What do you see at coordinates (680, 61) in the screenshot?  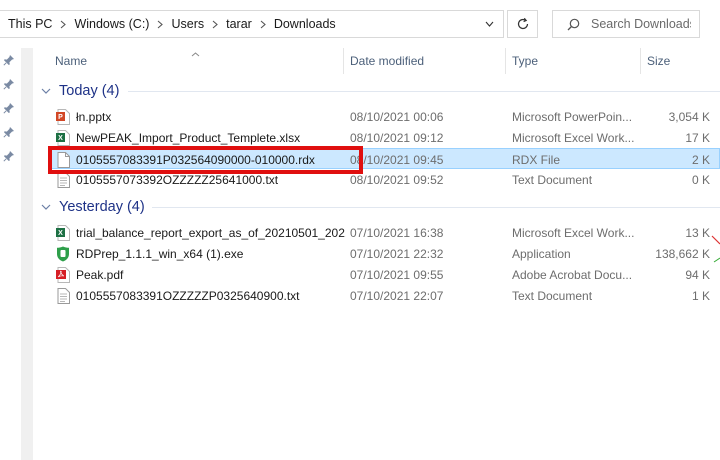 I see `column-header-size: Size` at bounding box center [680, 61].